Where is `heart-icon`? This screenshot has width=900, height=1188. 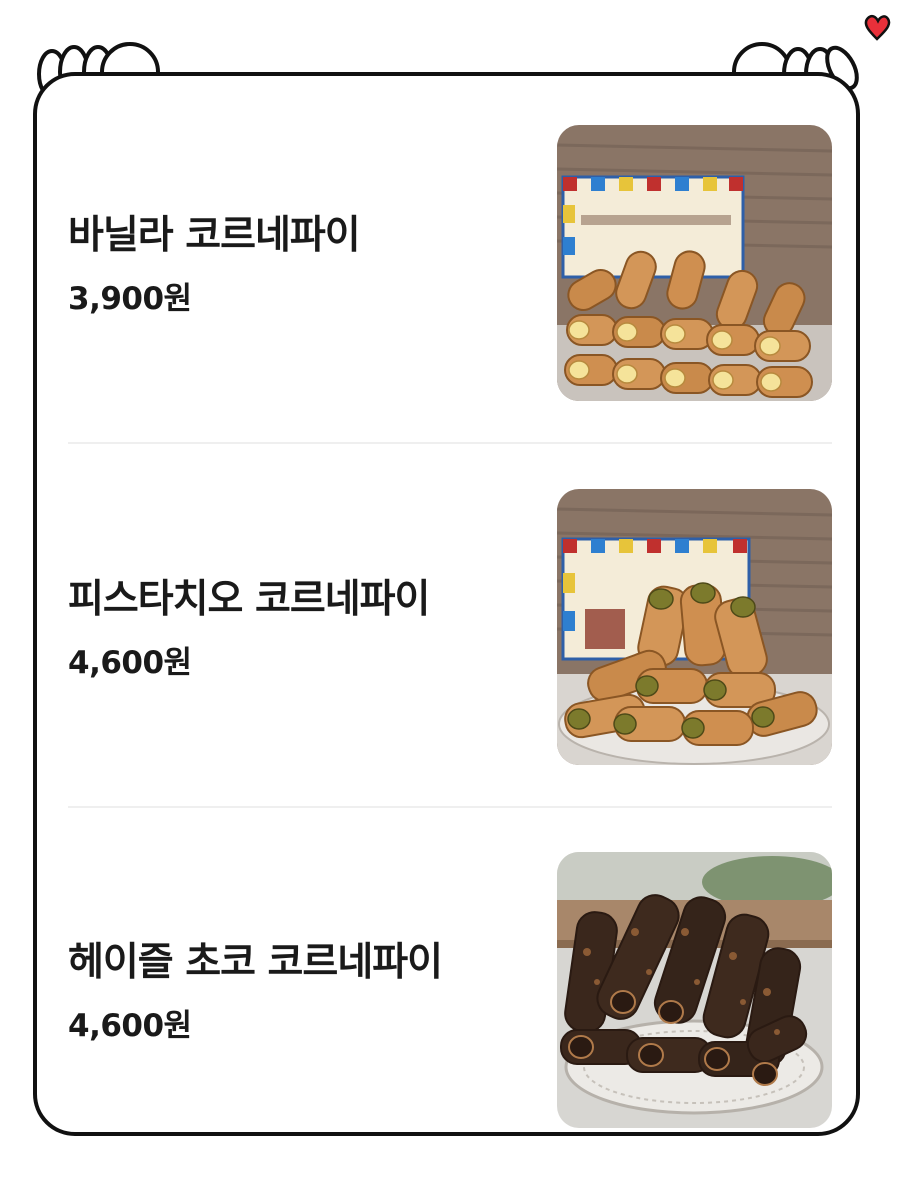
heart-icon is located at coordinates (877, 27).